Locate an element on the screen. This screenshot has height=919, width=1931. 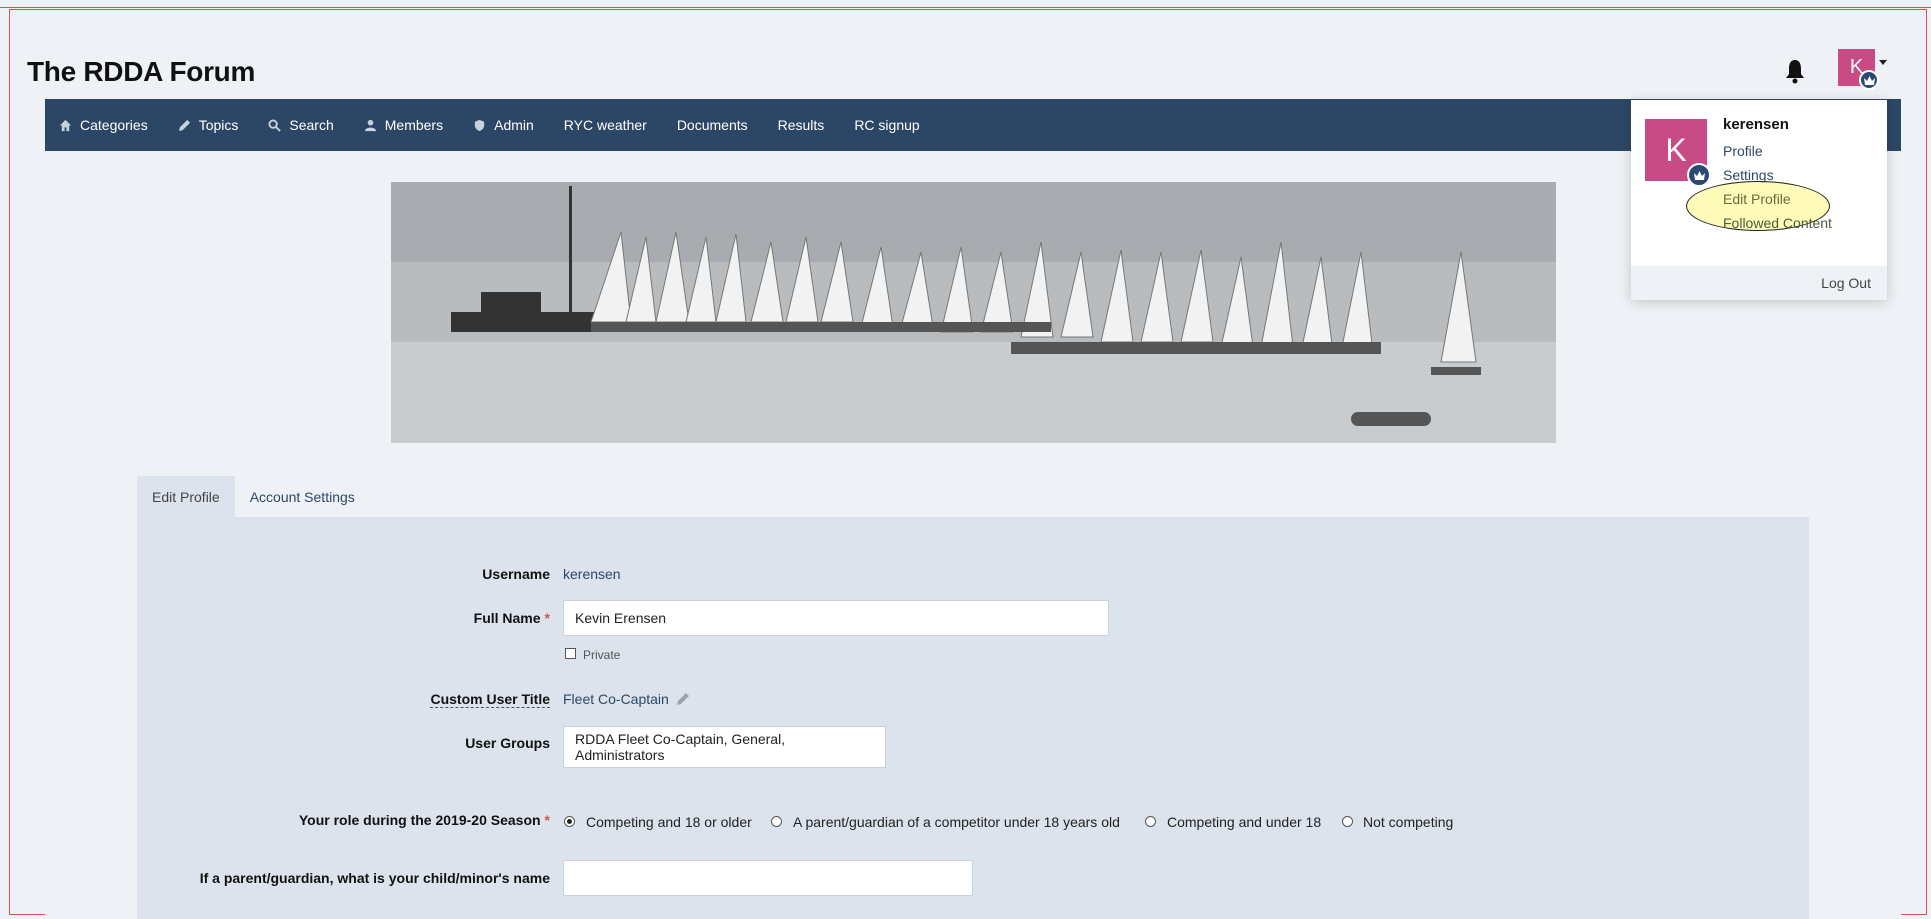
nav-label: Results is located at coordinates (801, 125).